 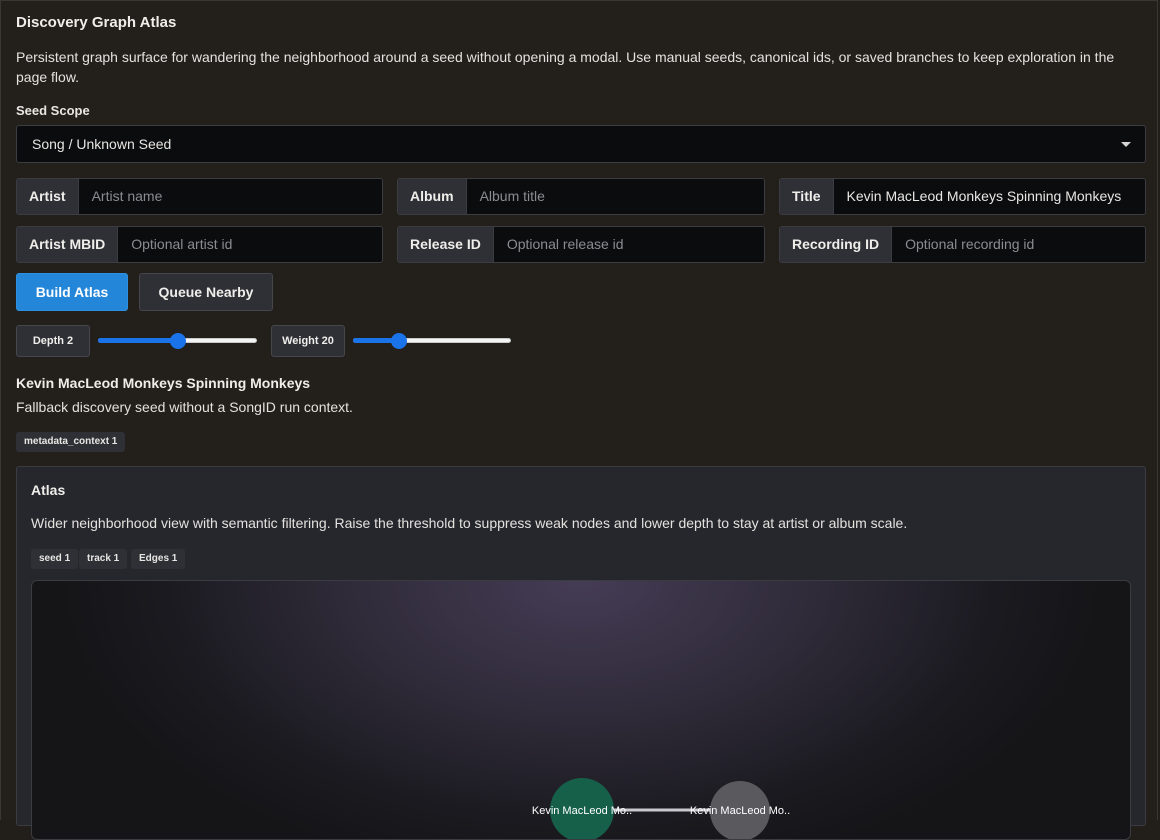 I want to click on artist-mbid-input: Optional artist id, so click(x=250, y=244).